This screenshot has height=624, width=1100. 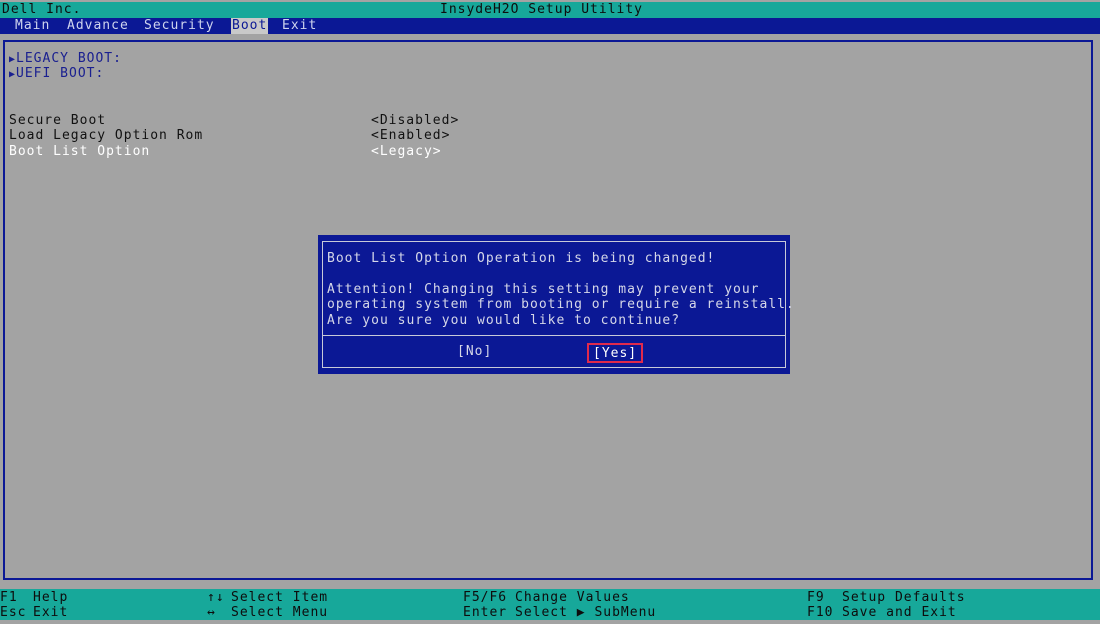 I want to click on submenu-label: LEGACY BOOT:, so click(x=69, y=58).